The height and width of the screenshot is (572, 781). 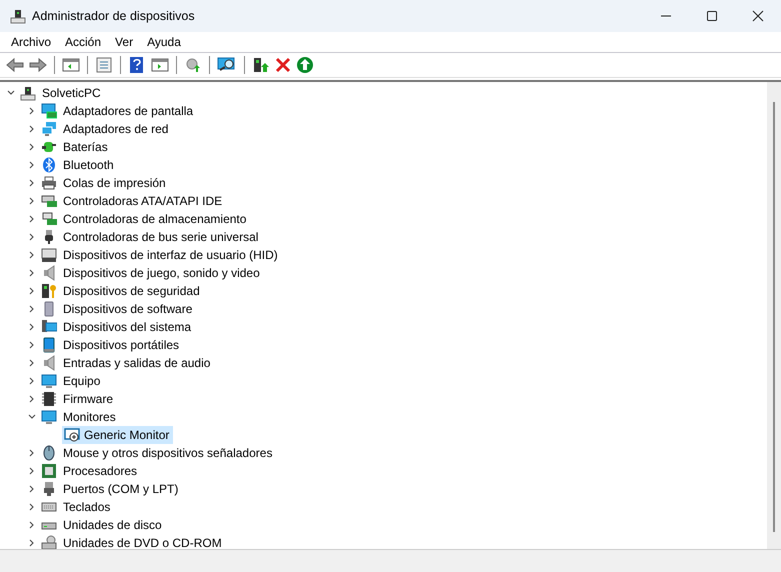 I want to click on tree-item: Controladoras de bus serie universal, so click(x=160, y=237).